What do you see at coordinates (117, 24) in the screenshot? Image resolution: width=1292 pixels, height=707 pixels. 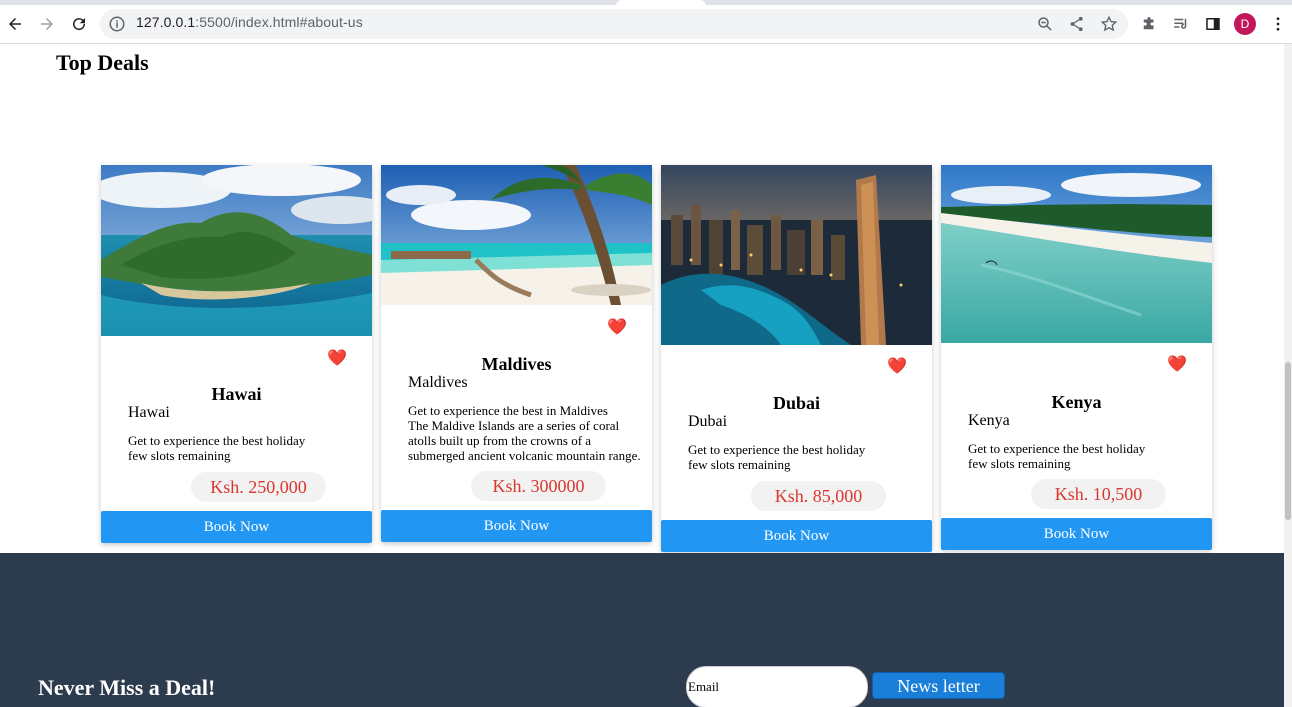 I see `site-info-icon` at bounding box center [117, 24].